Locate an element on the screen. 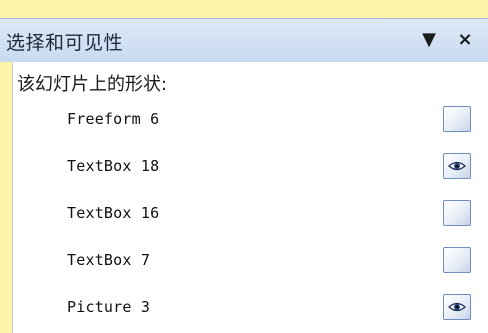 The width and height of the screenshot is (488, 333). pane-header: 选择和可见性 ▼ × is located at coordinates (244, 40).